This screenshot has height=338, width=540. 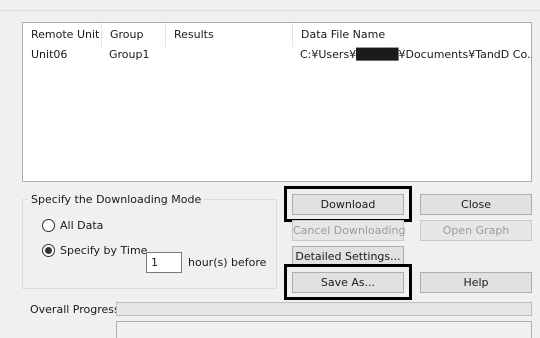 I want to click on radio-specify-by-time-label: Specify by Time, so click(x=104, y=250).